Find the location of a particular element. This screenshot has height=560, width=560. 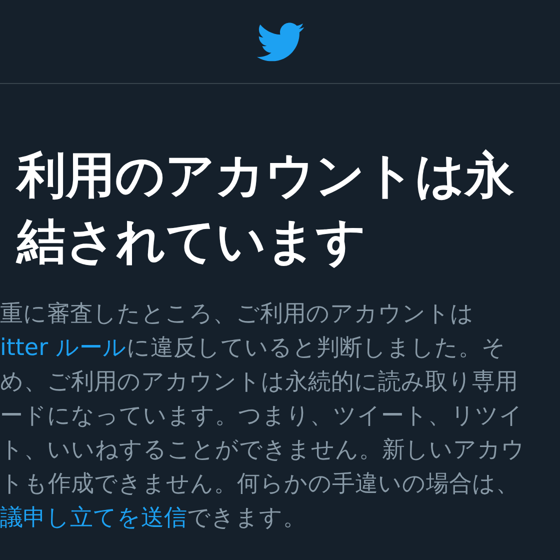

link: itter ルール is located at coordinates (63, 347).